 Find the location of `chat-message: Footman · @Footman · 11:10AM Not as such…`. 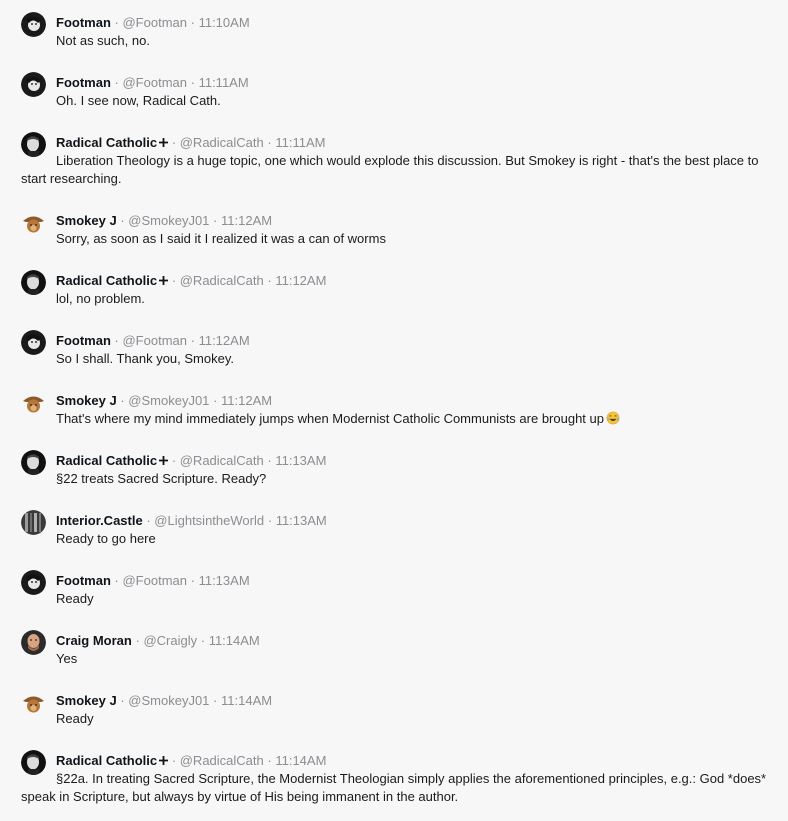

chat-message: Footman · @Footman · 11:10AM Not as such… is located at coordinates (396, 31).